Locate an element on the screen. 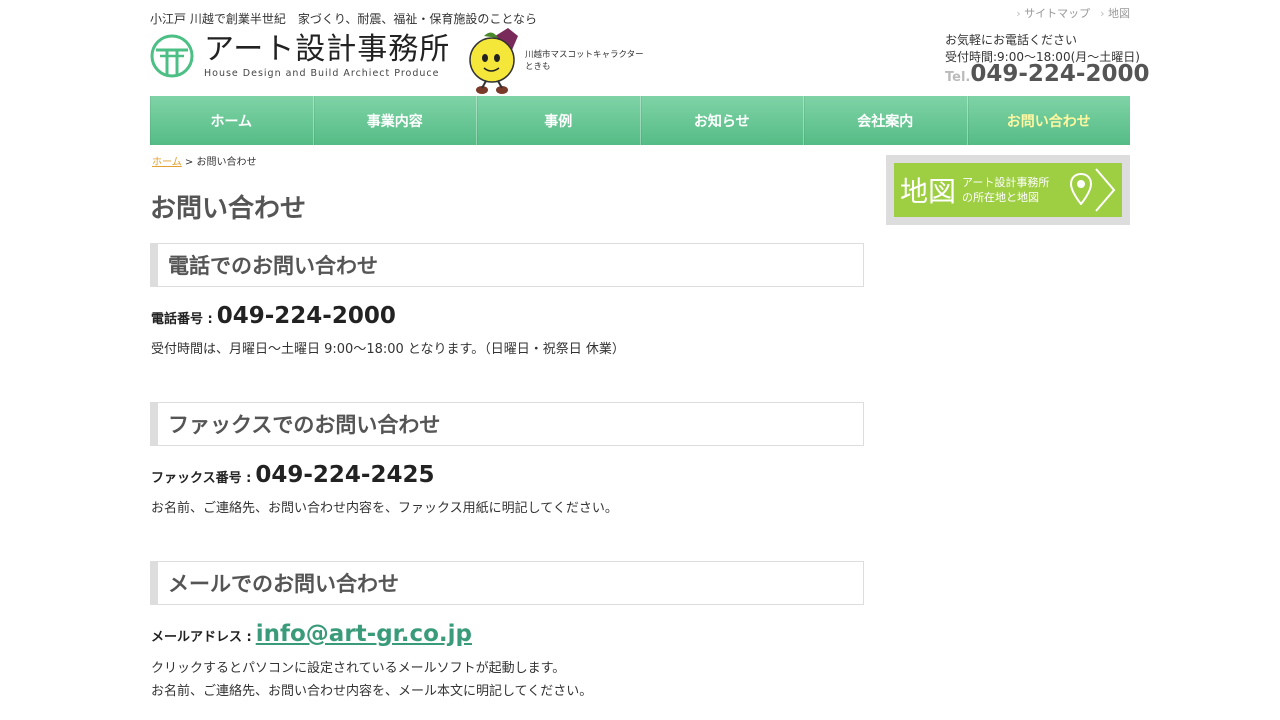 The width and height of the screenshot is (1280, 720). phone-line: 電話番号 : 049-224-2000 is located at coordinates (273, 316).